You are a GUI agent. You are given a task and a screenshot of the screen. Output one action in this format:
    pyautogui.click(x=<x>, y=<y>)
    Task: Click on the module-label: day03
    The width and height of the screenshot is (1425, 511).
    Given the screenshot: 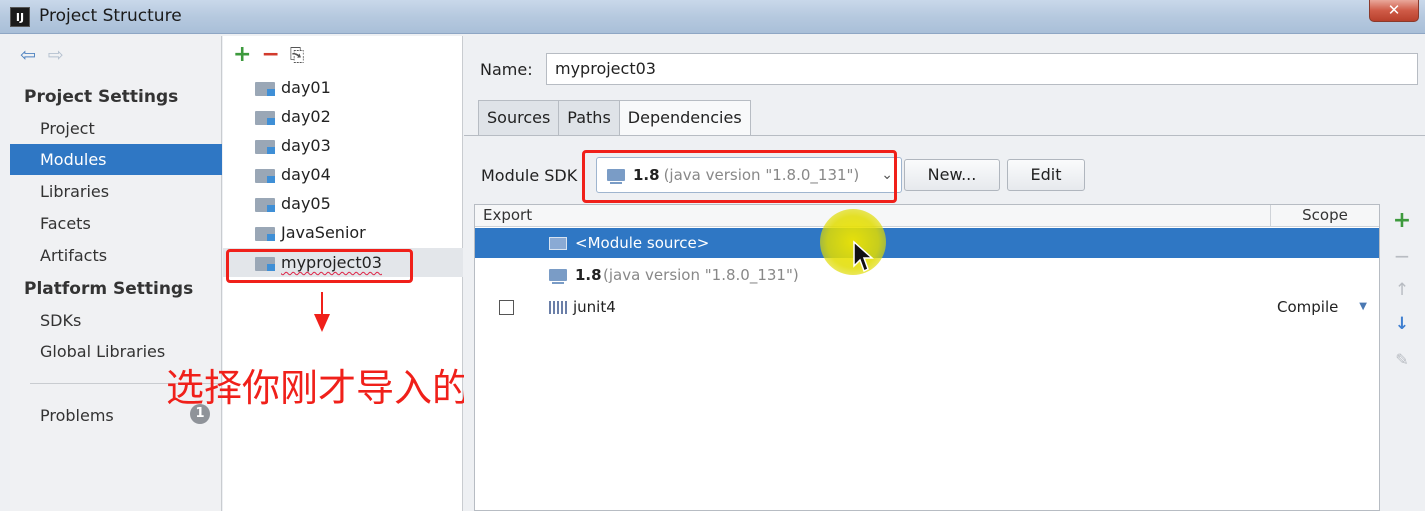 What is the action you would take?
    pyautogui.click(x=306, y=145)
    